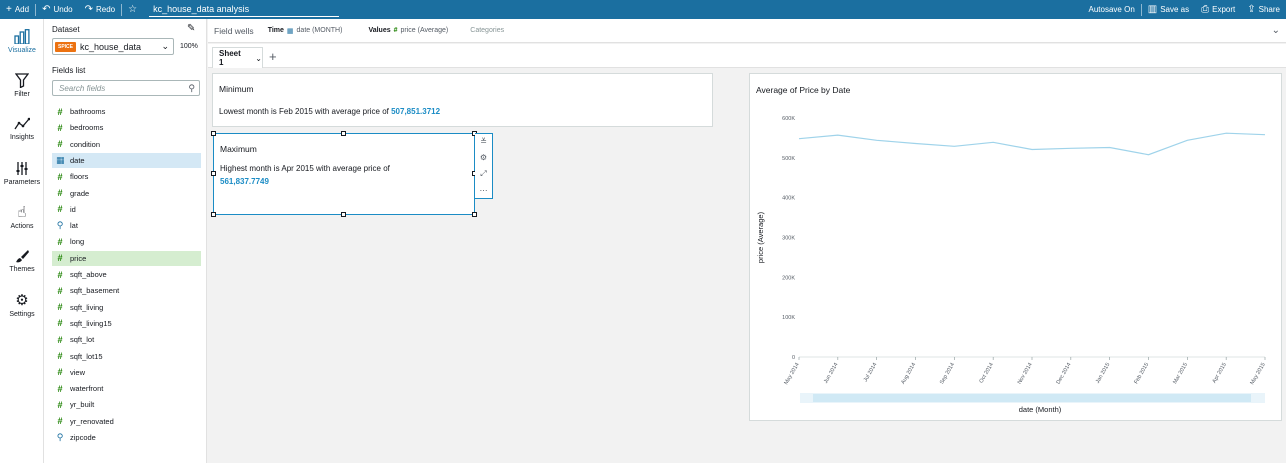 This screenshot has height=463, width=1286. Describe the element at coordinates (95, 291) in the screenshot. I see `field-item-label: sqft_basement` at that location.